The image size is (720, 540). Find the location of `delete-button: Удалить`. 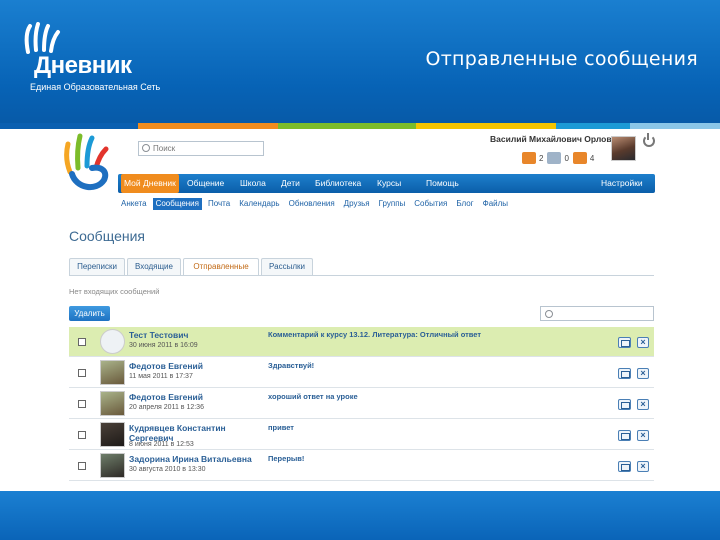

delete-button: Удалить is located at coordinates (89, 313).